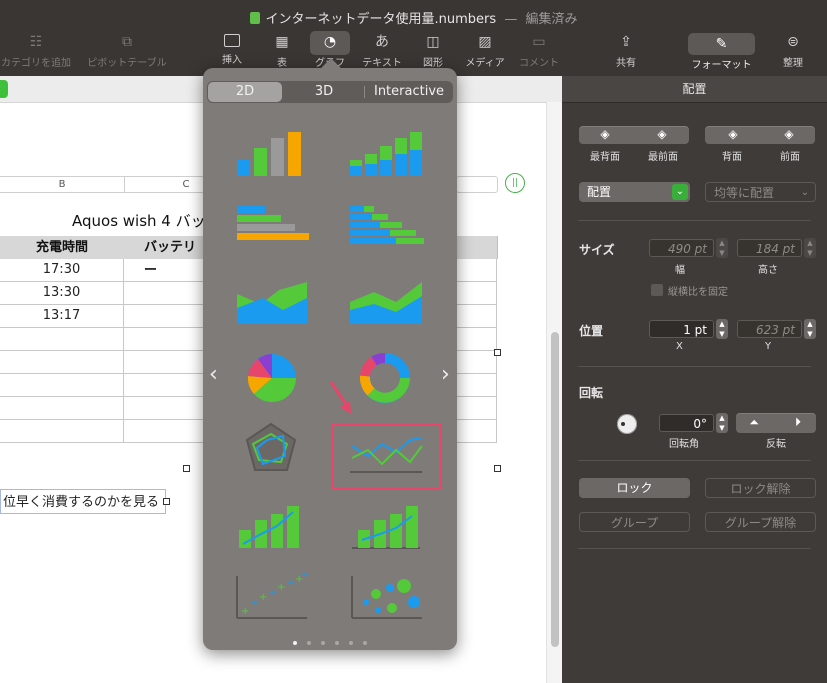  What do you see at coordinates (273, 231) in the screenshot?
I see `chart-type-bar` at bounding box center [273, 231].